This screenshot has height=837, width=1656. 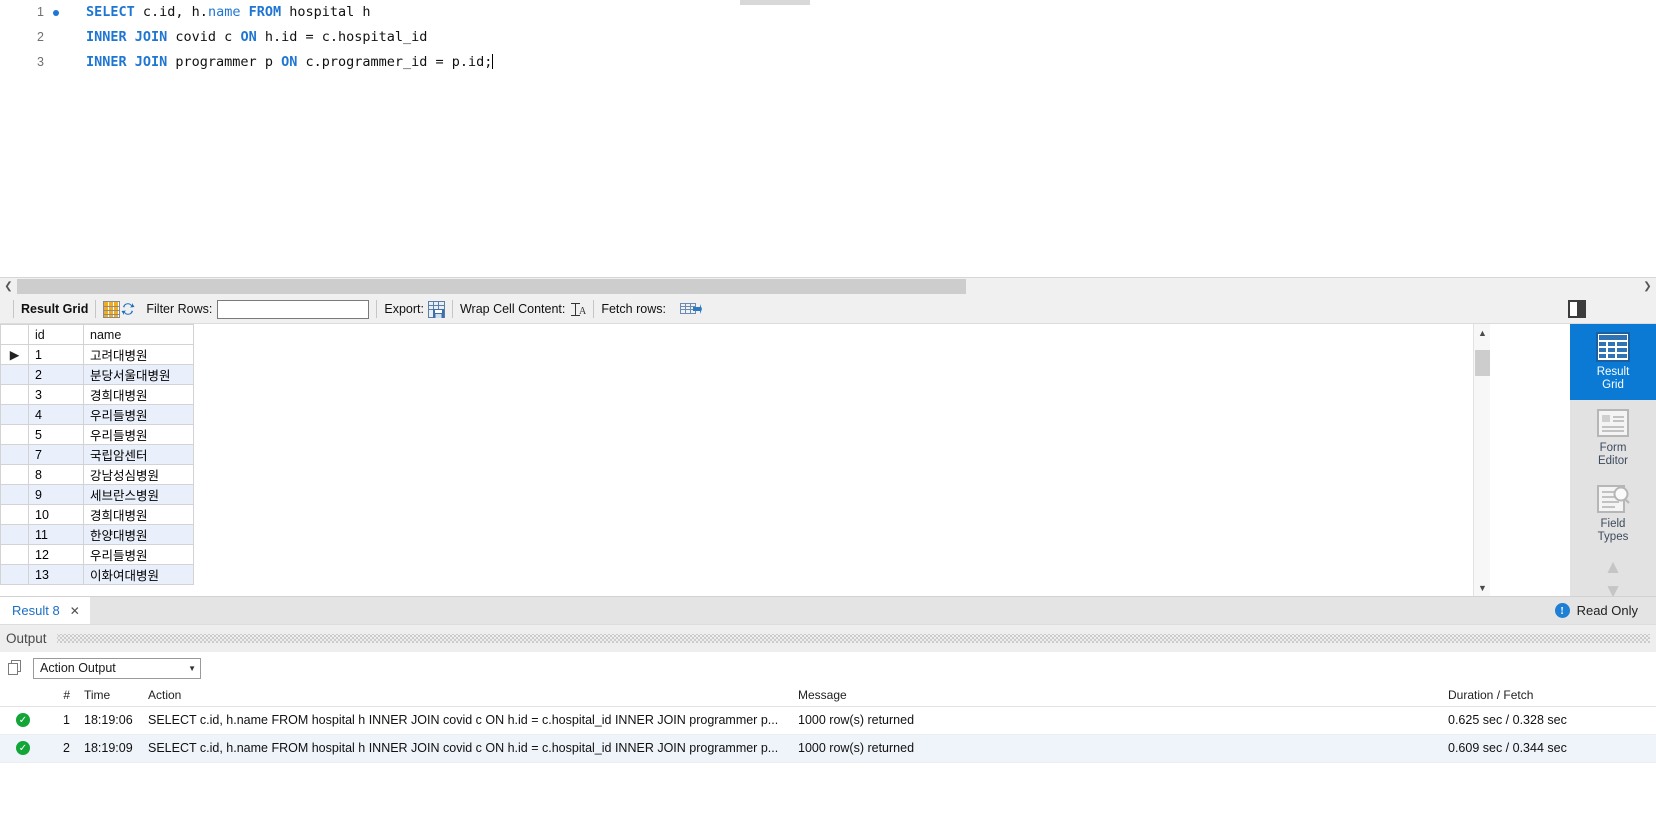 I want to click on action-output-header-num: #, so click(x=57, y=695).